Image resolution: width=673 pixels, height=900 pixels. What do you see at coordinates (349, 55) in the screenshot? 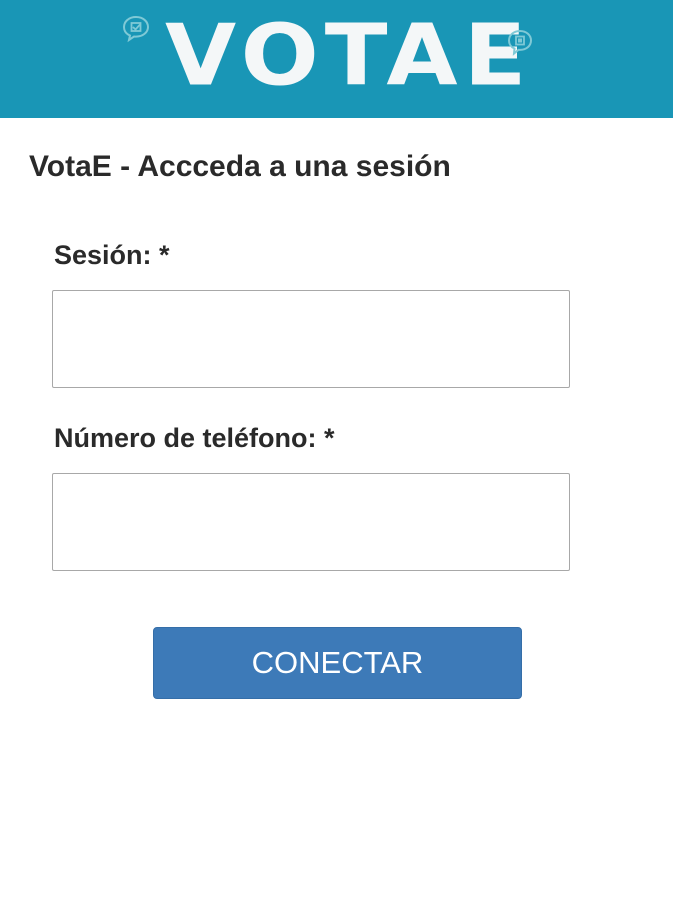
I see `logo: VOTAE` at bounding box center [349, 55].